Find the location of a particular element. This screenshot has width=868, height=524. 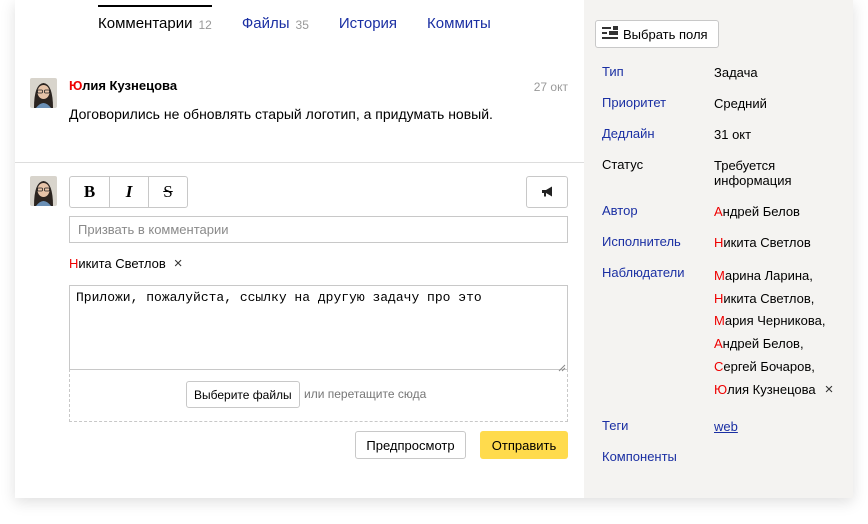

tab-history: История is located at coordinates (368, 20).